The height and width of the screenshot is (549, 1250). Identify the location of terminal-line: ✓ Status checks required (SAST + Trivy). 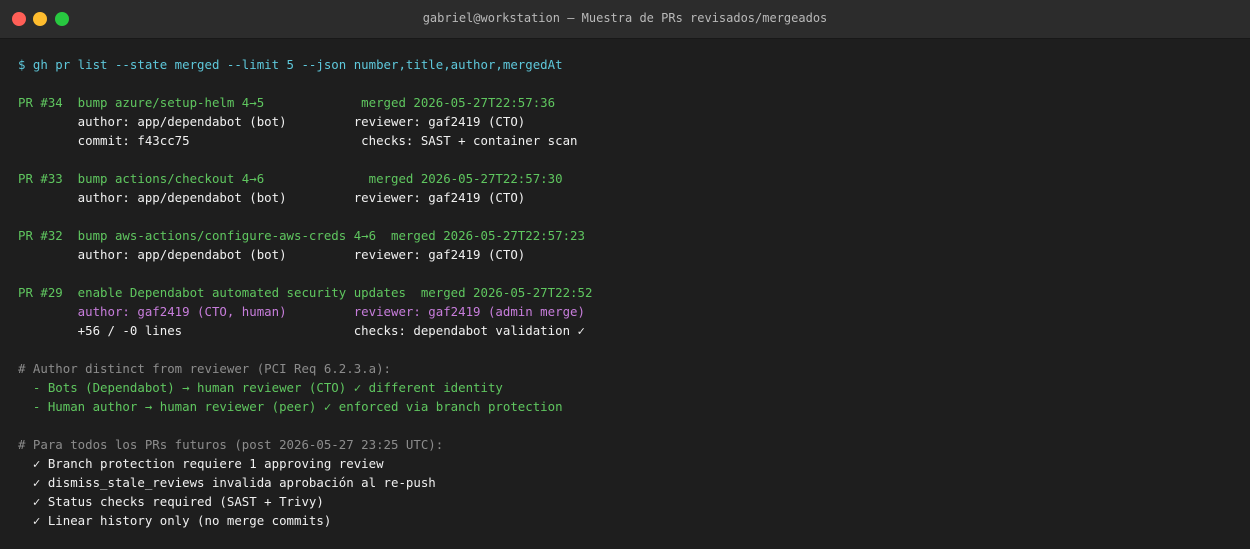
(629, 501).